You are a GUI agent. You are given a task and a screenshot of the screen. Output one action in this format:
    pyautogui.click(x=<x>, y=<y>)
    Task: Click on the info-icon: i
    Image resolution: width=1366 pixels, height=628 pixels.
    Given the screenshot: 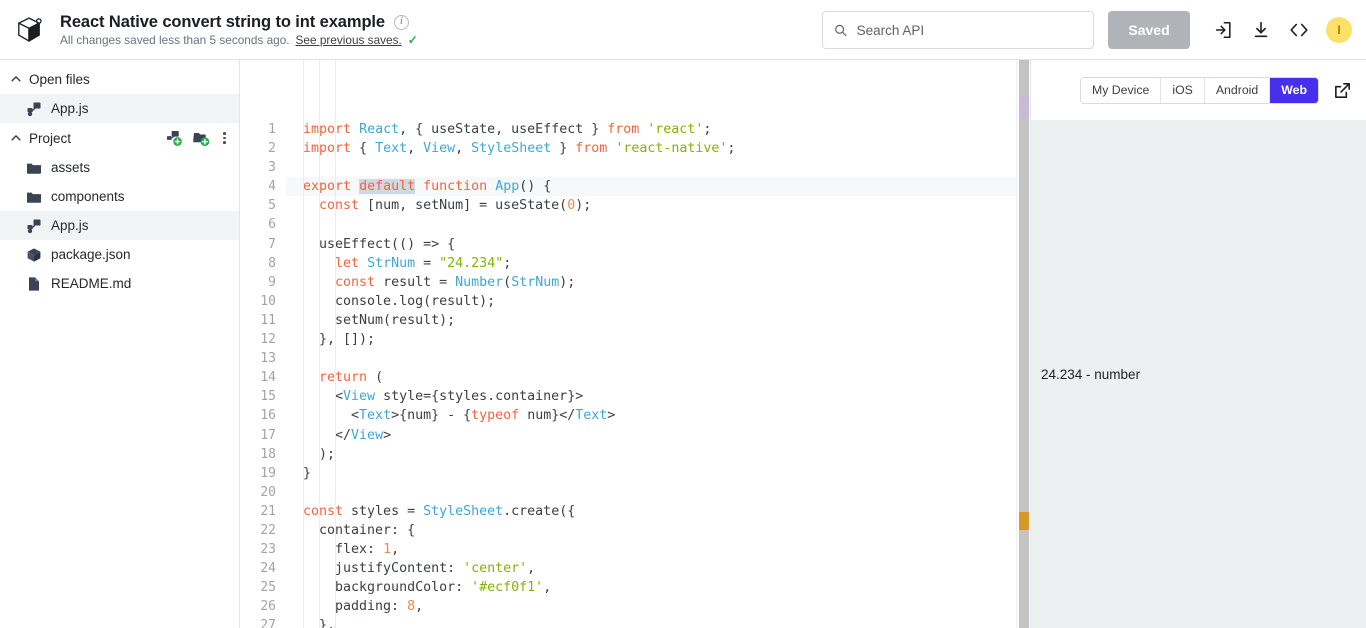 What is the action you would take?
    pyautogui.click(x=401, y=22)
    